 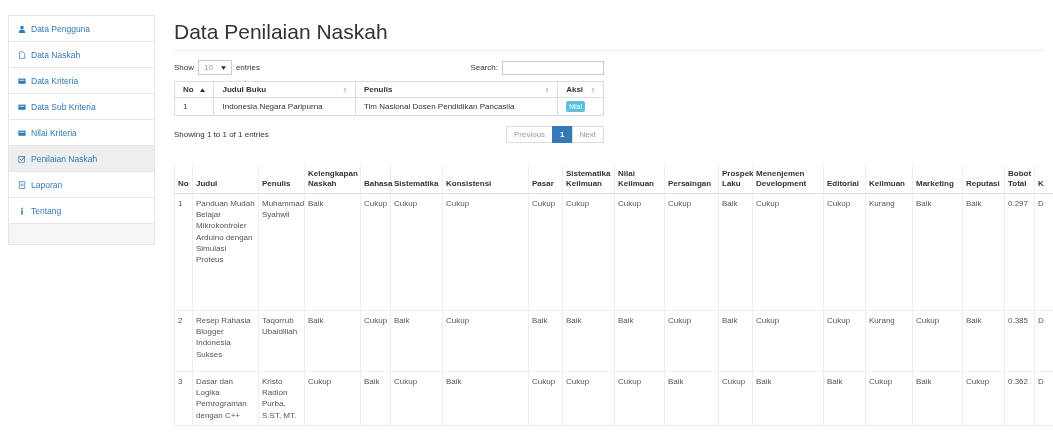 What do you see at coordinates (788, 179) in the screenshot?
I see `column-header: Menenjemen Development` at bounding box center [788, 179].